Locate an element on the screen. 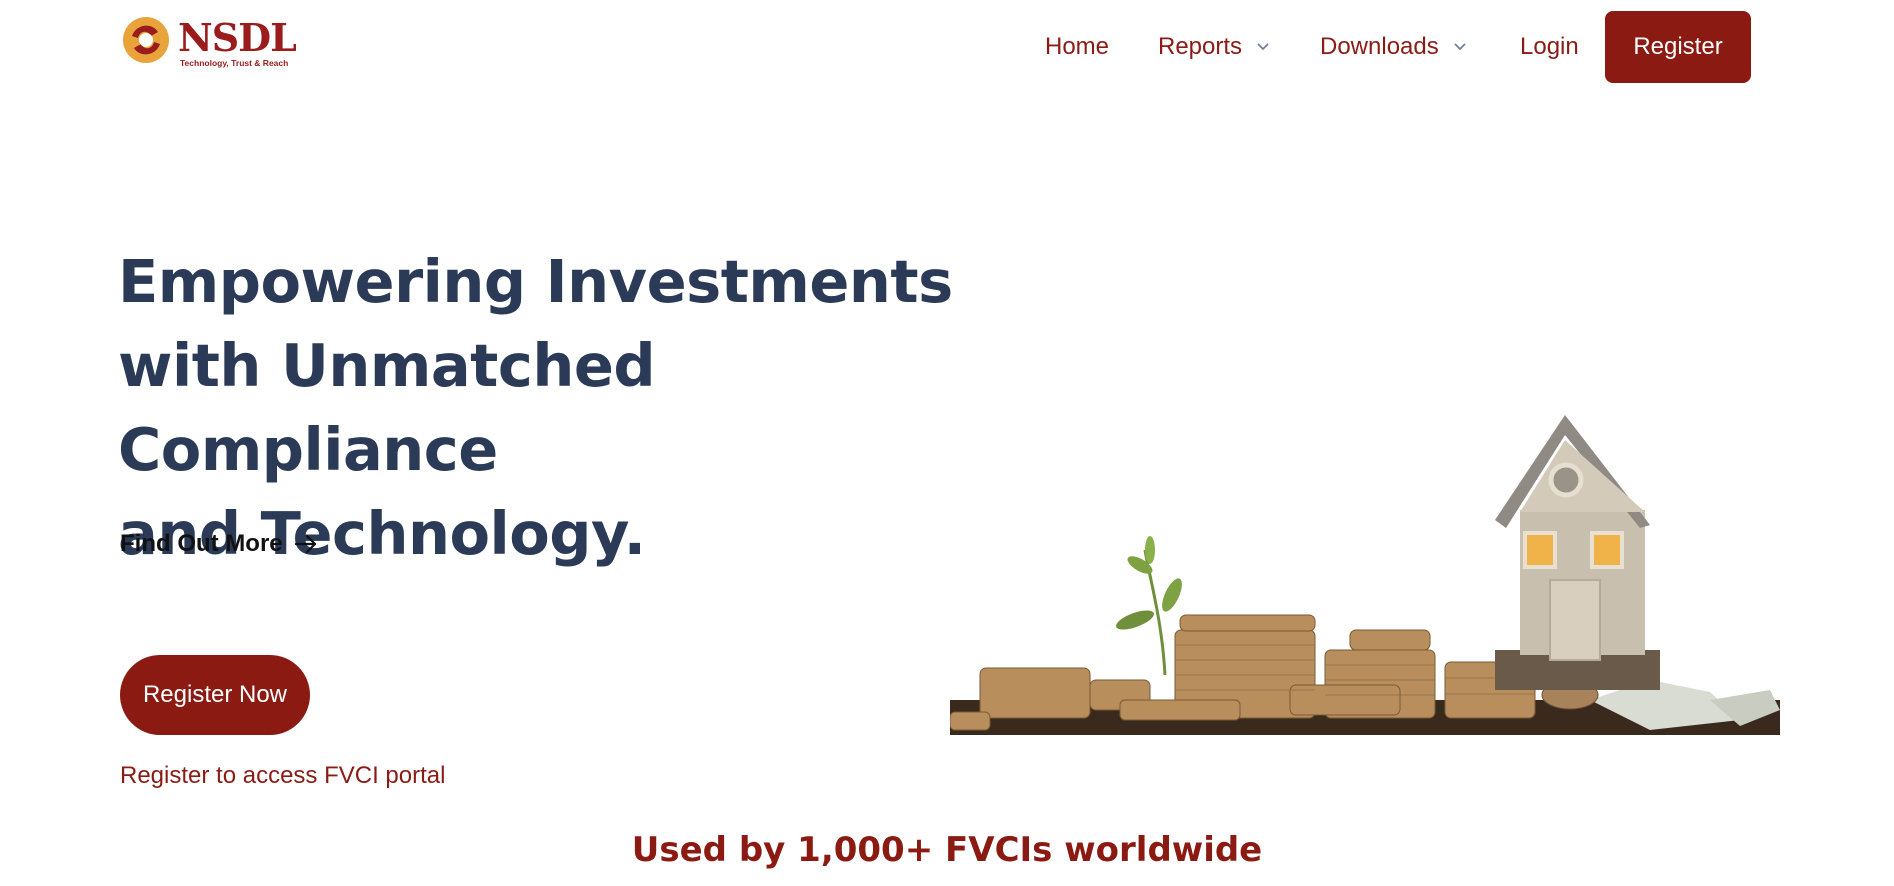  register-button: Register is located at coordinates (1678, 47).